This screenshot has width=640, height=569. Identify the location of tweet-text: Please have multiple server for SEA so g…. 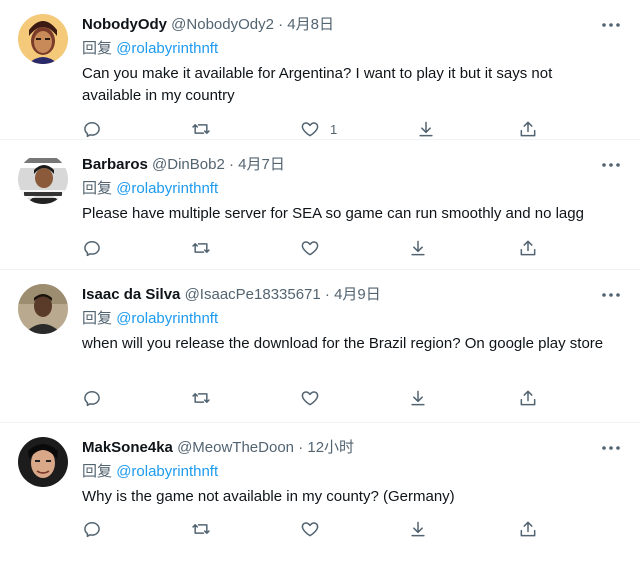
(333, 213).